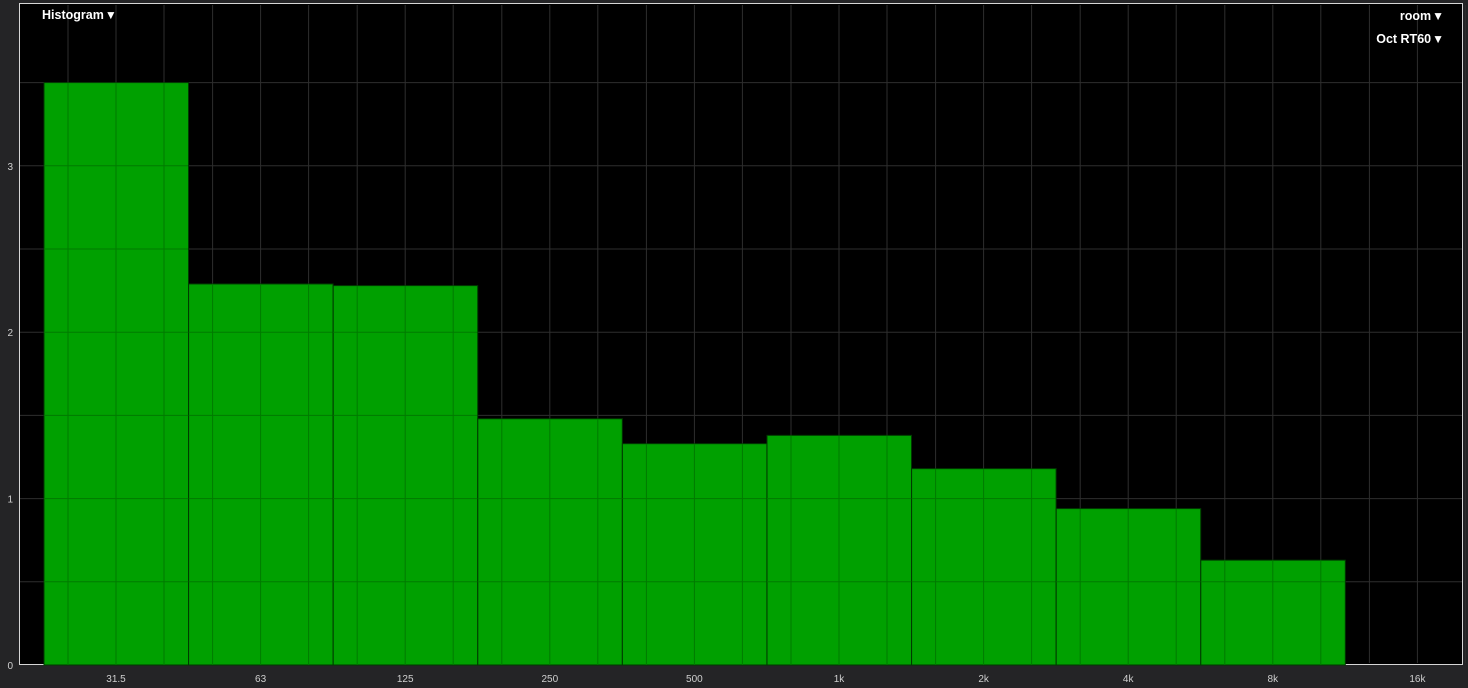  What do you see at coordinates (261, 679) in the screenshot?
I see `x-tick-label: 63` at bounding box center [261, 679].